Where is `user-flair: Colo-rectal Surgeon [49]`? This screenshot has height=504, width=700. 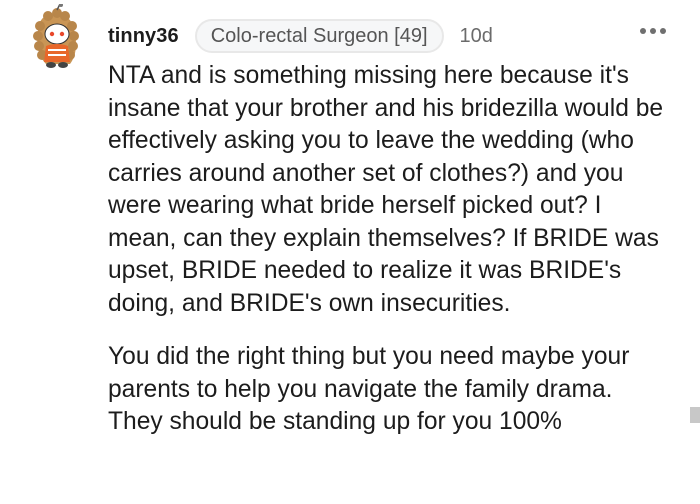
user-flair: Colo-rectal Surgeon [49] is located at coordinates (319, 36).